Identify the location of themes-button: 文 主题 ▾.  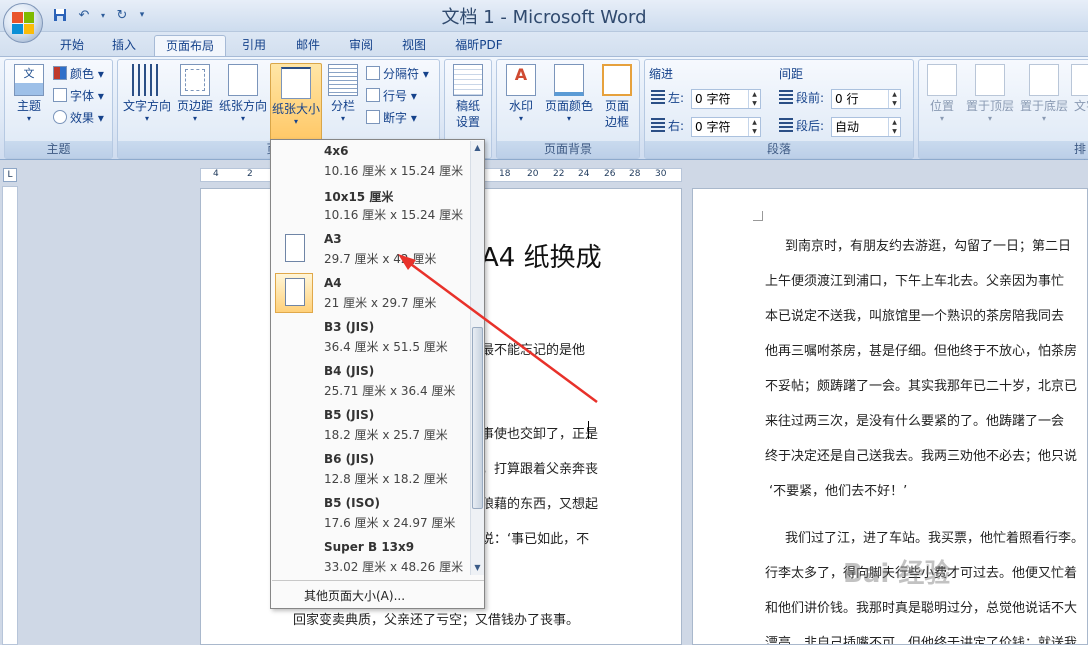
(29, 100).